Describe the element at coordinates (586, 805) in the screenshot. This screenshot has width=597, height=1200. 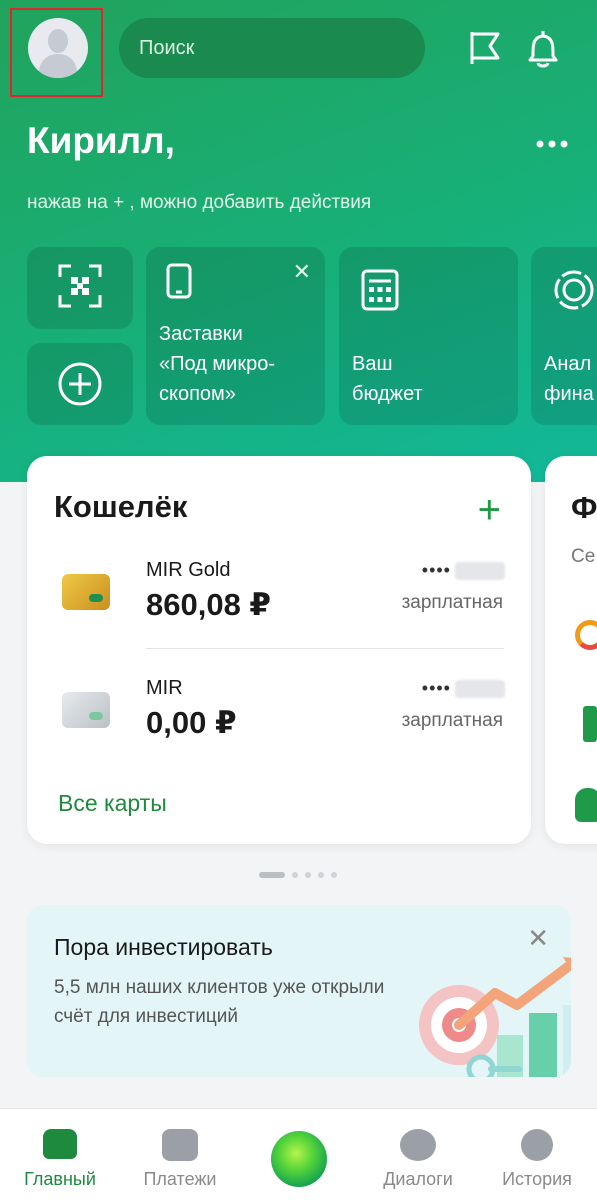
I see `money-bag-icon` at that location.